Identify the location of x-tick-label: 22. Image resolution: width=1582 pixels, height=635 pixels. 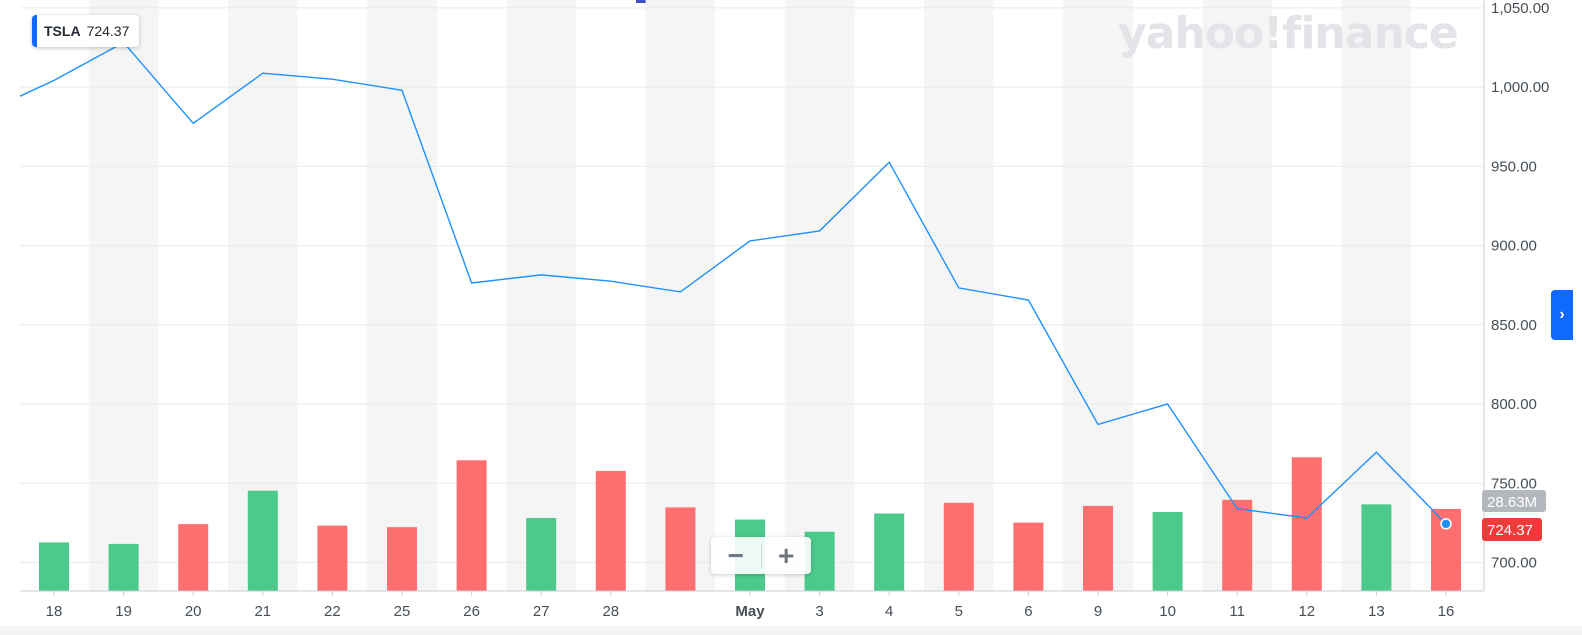
(332, 611).